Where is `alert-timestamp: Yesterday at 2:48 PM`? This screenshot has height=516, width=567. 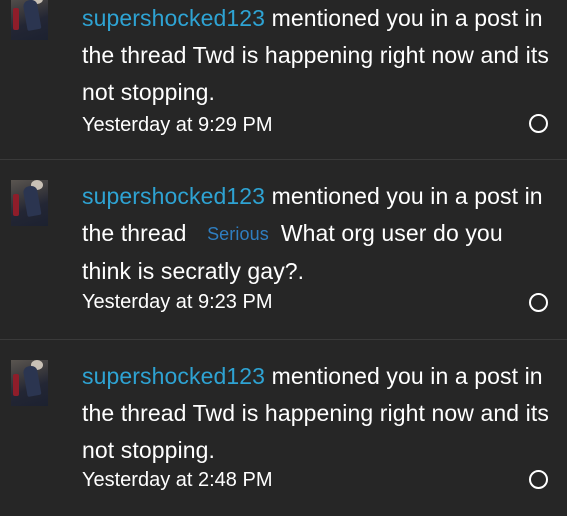
alert-timestamp: Yesterday at 2:48 PM is located at coordinates (177, 480).